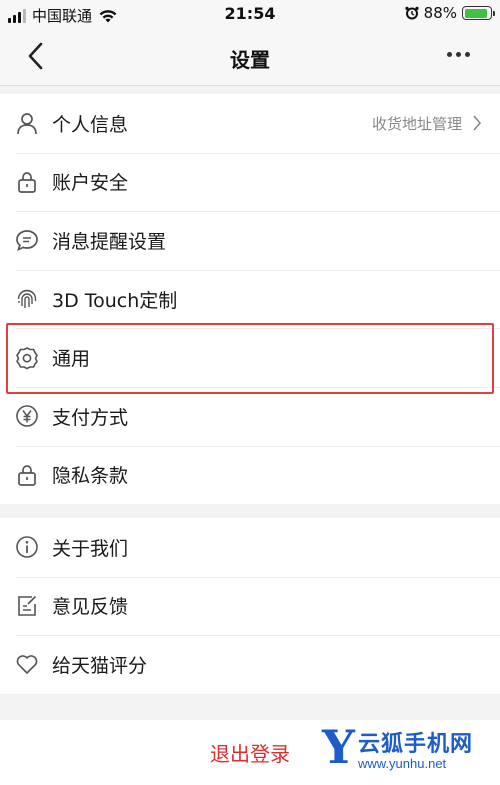 This screenshot has width=500, height=785. Describe the element at coordinates (477, 123) in the screenshot. I see `chevron-right-icon` at that location.